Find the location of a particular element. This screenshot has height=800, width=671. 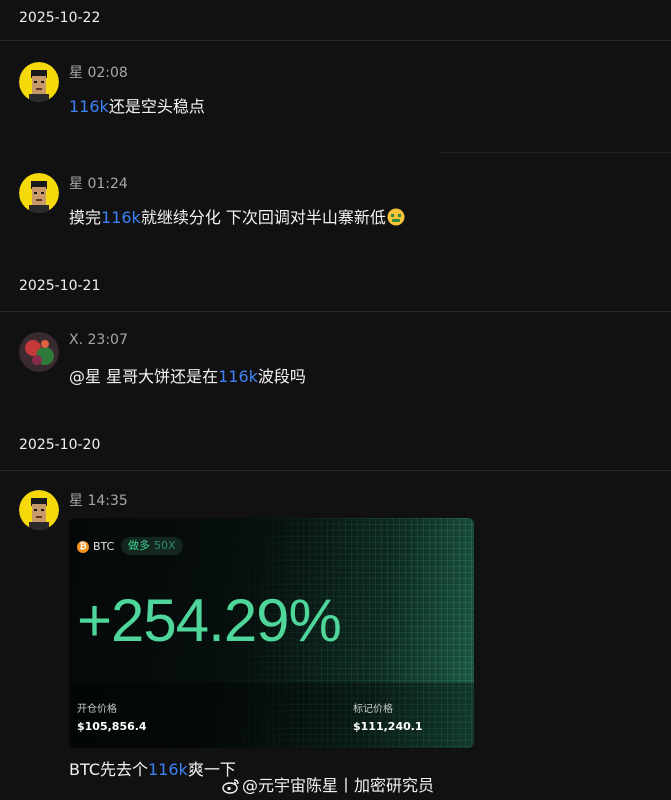

mark-price-label: 标记价格 is located at coordinates (373, 709).